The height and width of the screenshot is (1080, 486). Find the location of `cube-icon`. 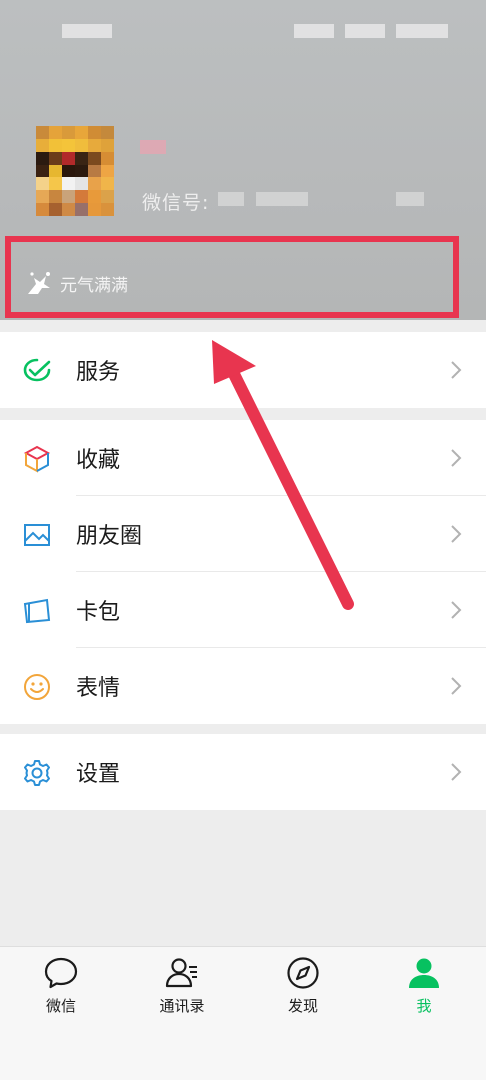

cube-icon is located at coordinates (37, 459).